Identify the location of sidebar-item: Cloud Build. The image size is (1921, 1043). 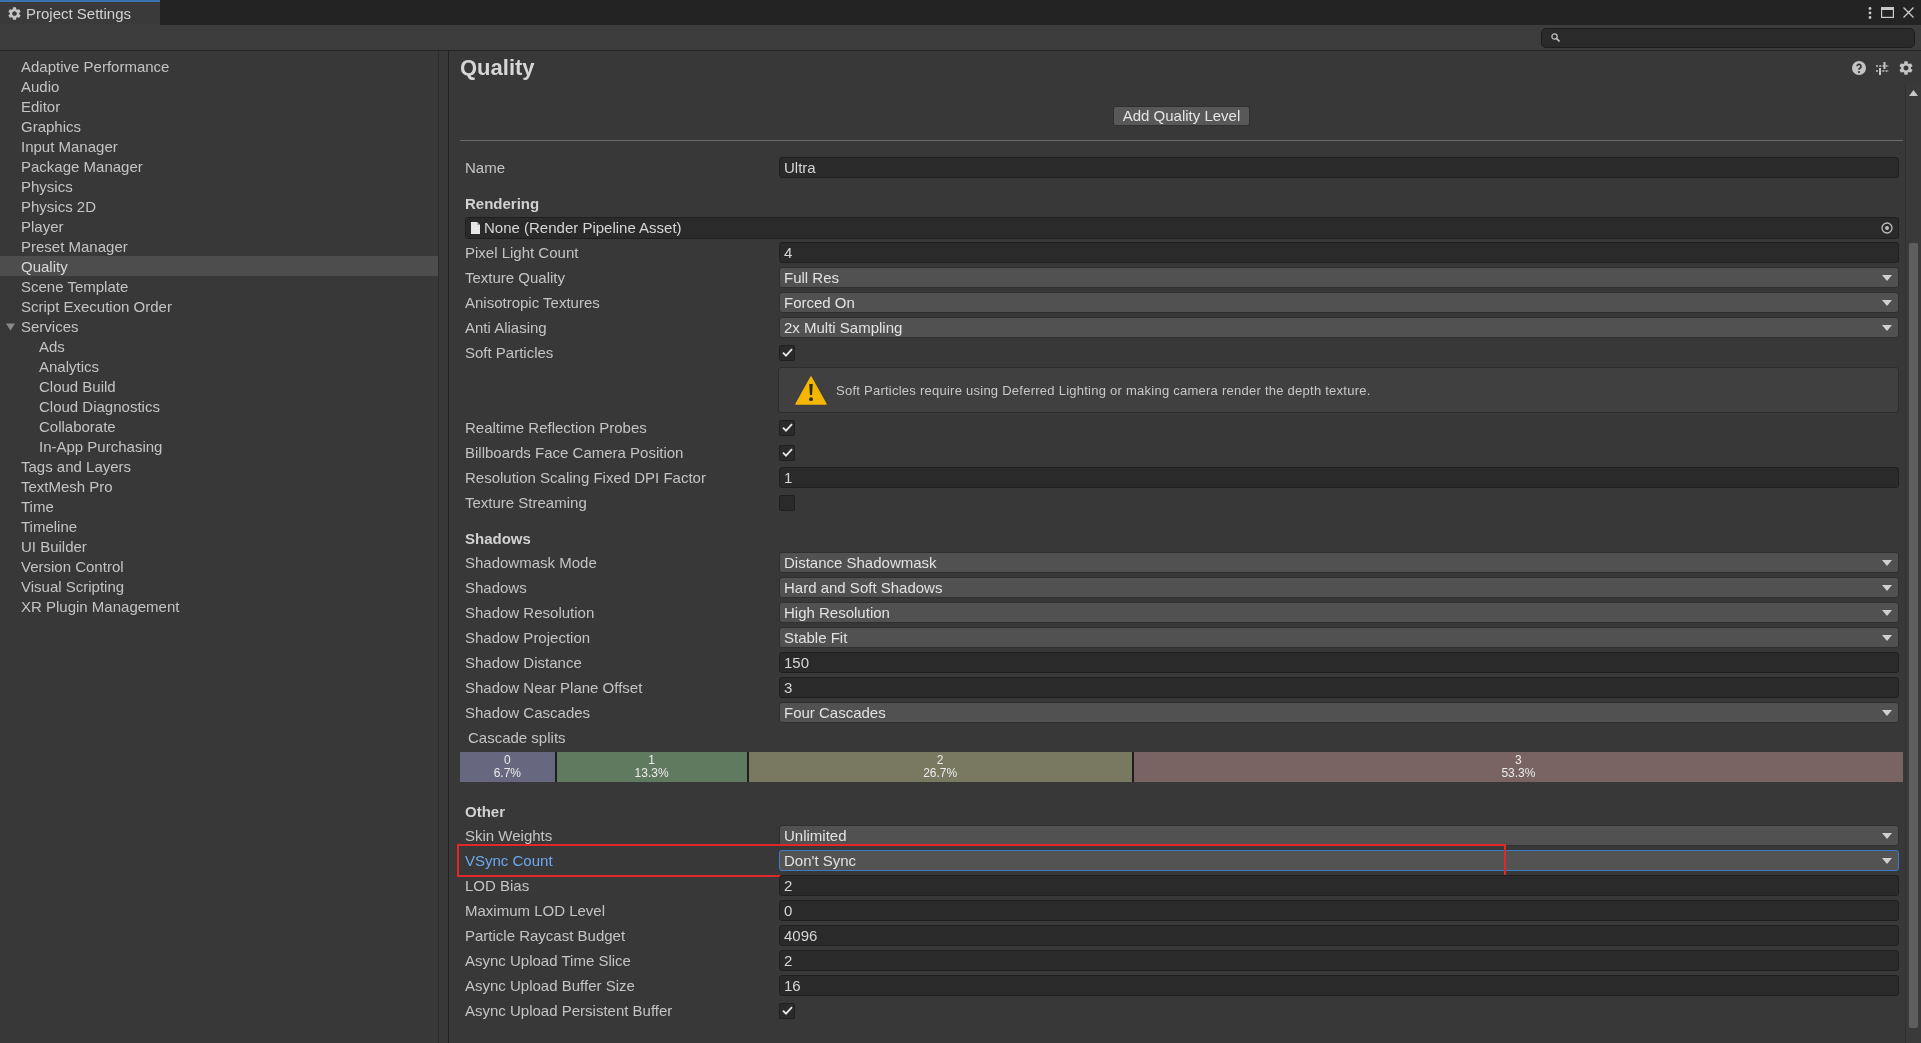
(219, 386).